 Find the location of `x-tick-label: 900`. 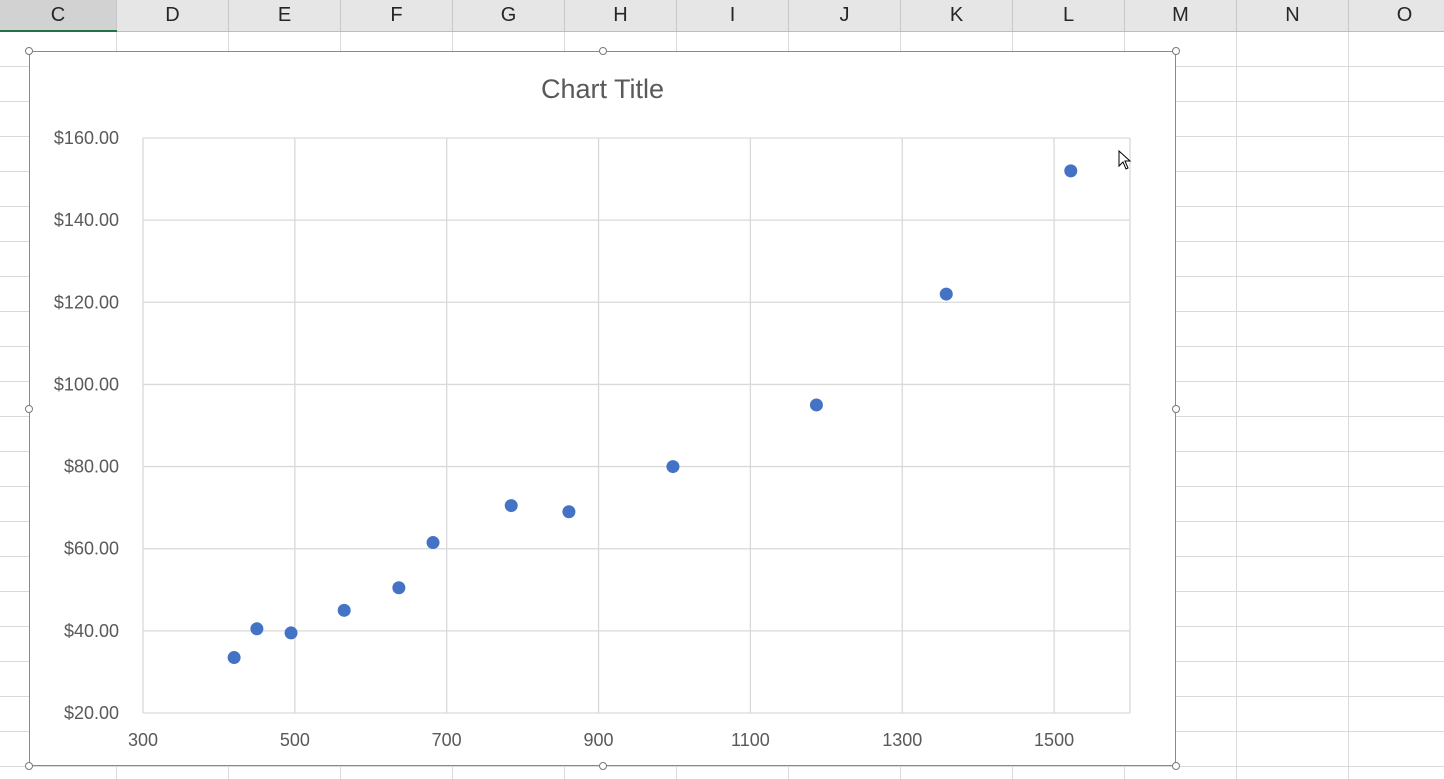

x-tick-label: 900 is located at coordinates (599, 740).